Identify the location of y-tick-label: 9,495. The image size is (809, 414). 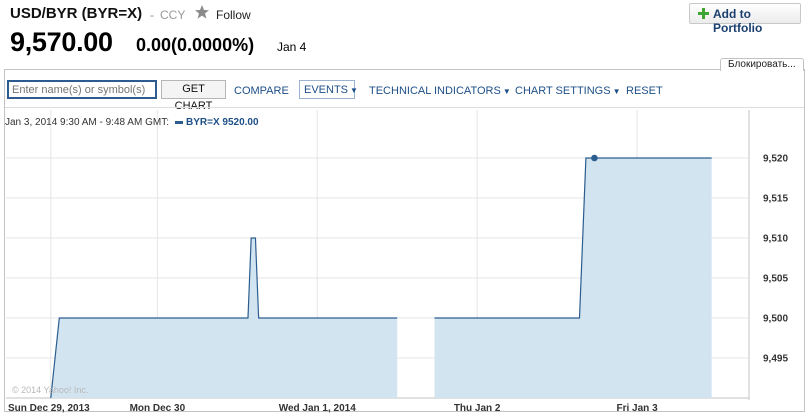
(775, 359).